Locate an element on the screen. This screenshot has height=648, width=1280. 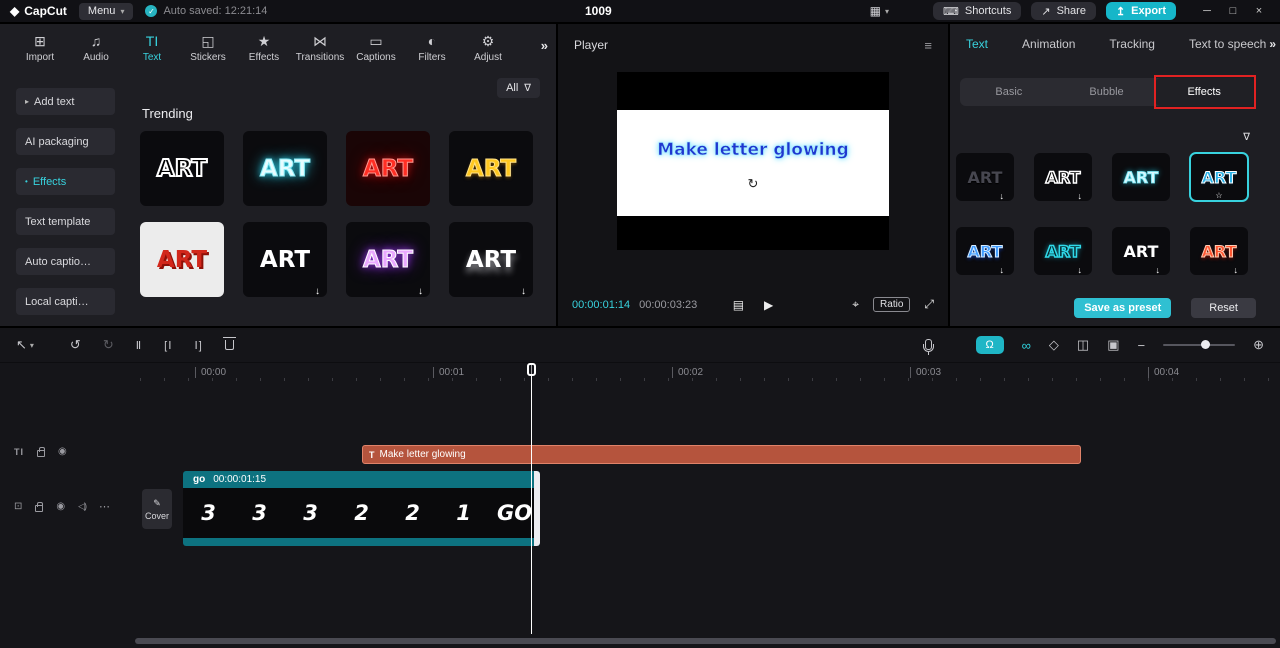
toolbar-tab-import: ⊞ Import is located at coordinates (40, 48).